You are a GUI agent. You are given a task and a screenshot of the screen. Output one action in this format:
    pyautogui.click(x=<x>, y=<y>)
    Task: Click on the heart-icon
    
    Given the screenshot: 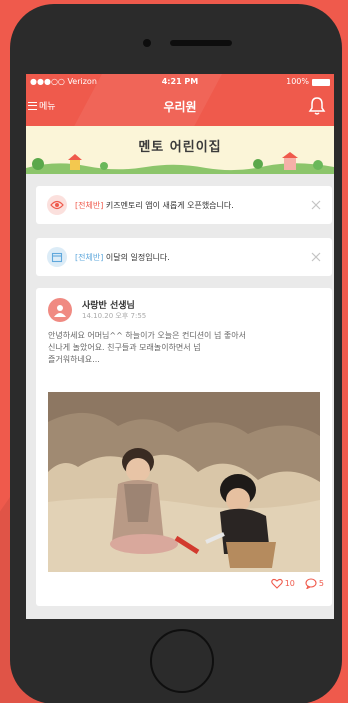 What is the action you would take?
    pyautogui.click(x=276, y=583)
    